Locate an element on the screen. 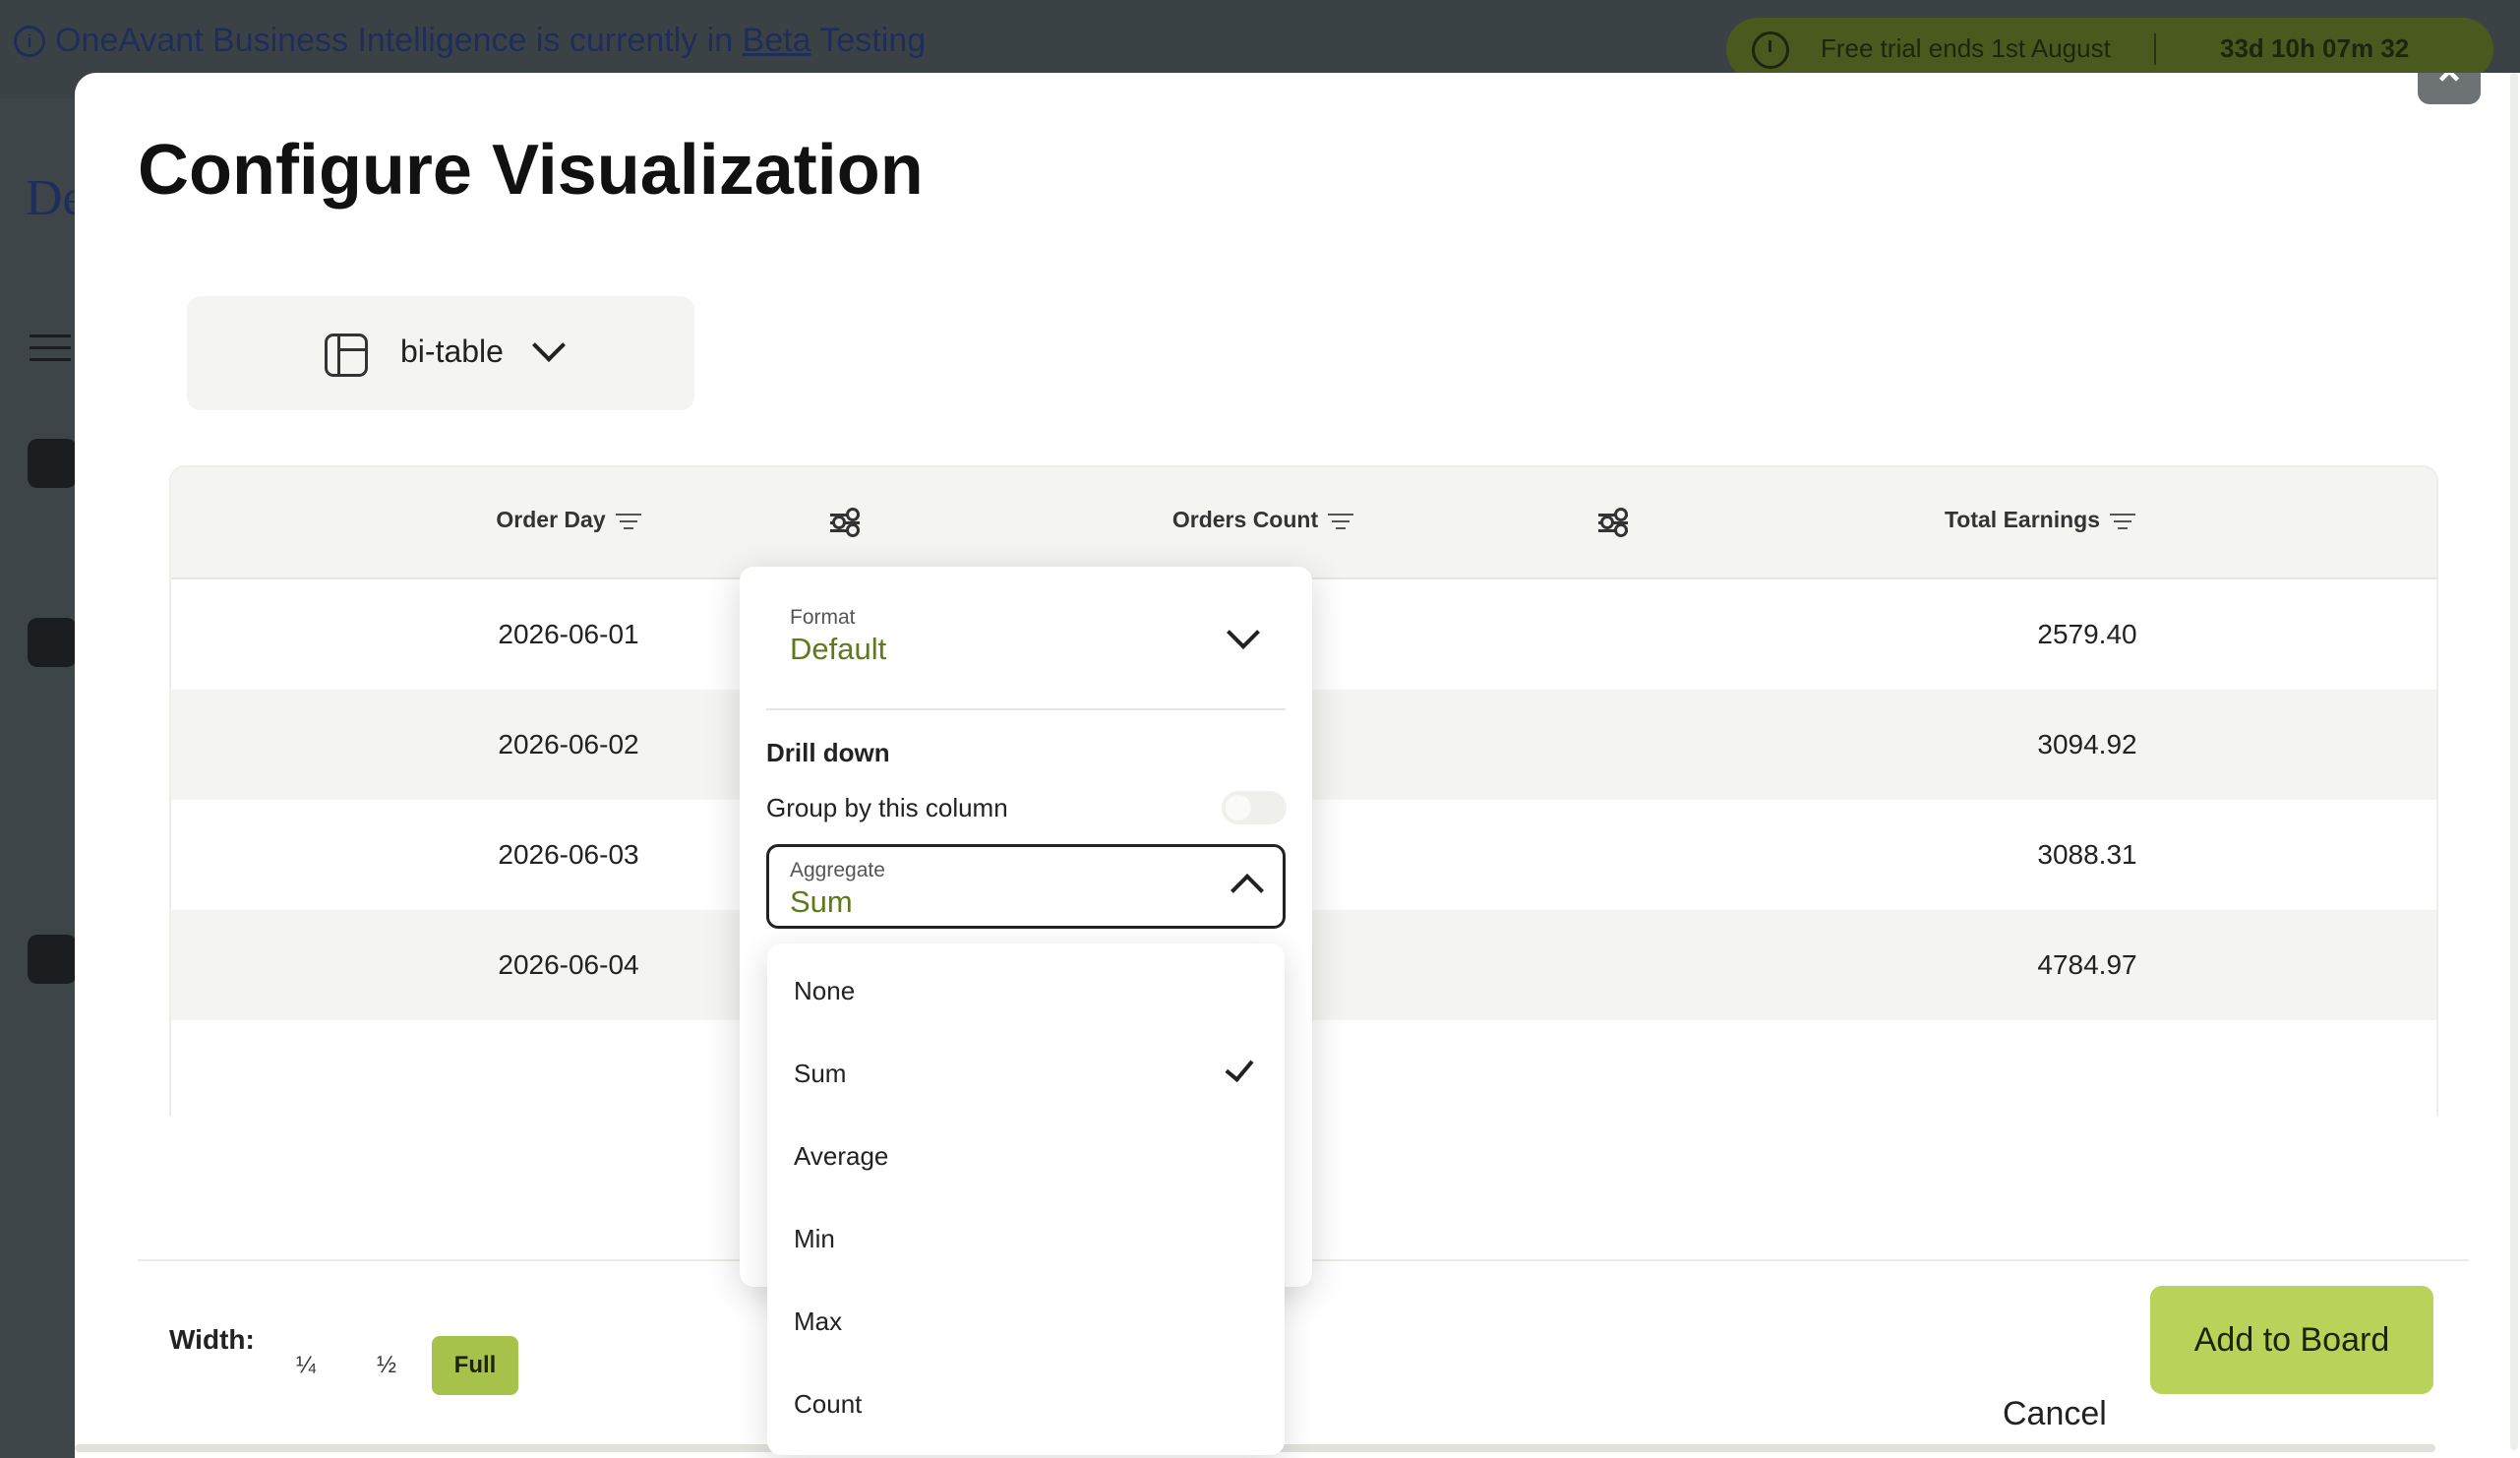  drill-down-title: Drill down is located at coordinates (828, 752).